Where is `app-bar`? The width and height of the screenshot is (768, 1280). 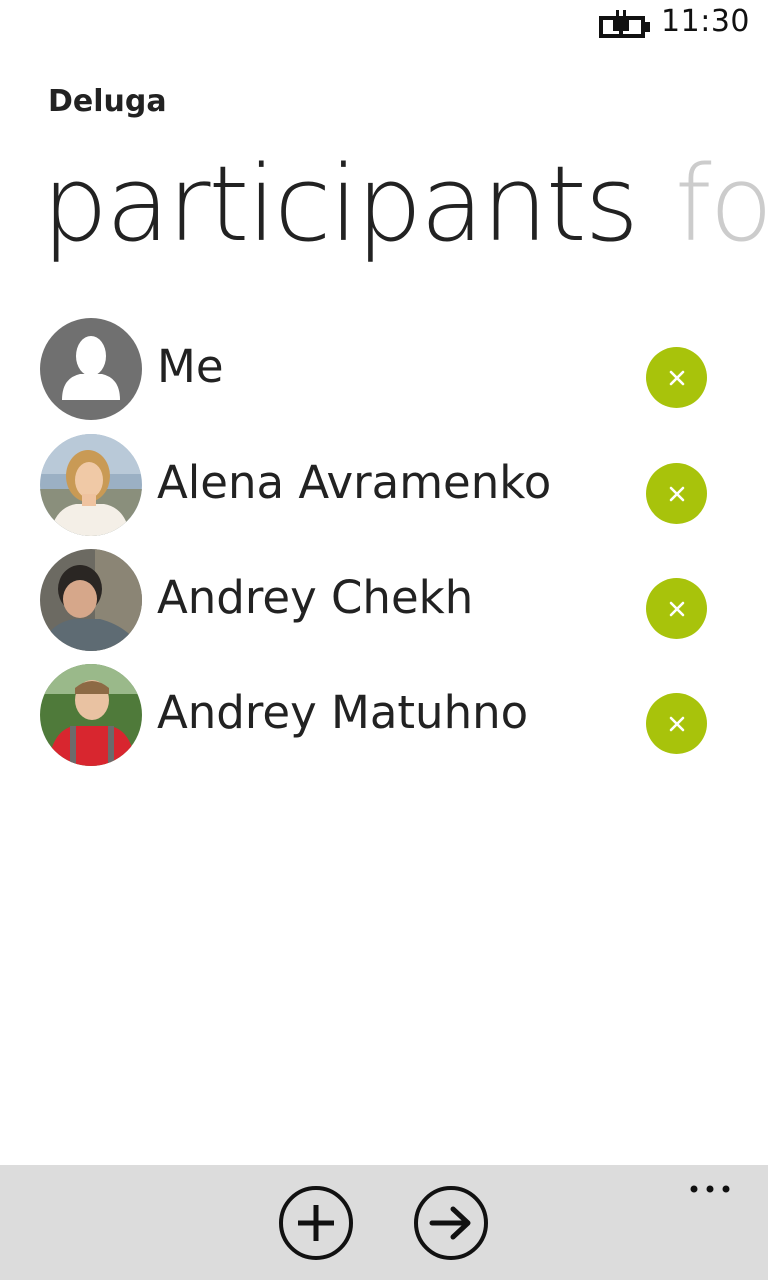 app-bar is located at coordinates (384, 1222).